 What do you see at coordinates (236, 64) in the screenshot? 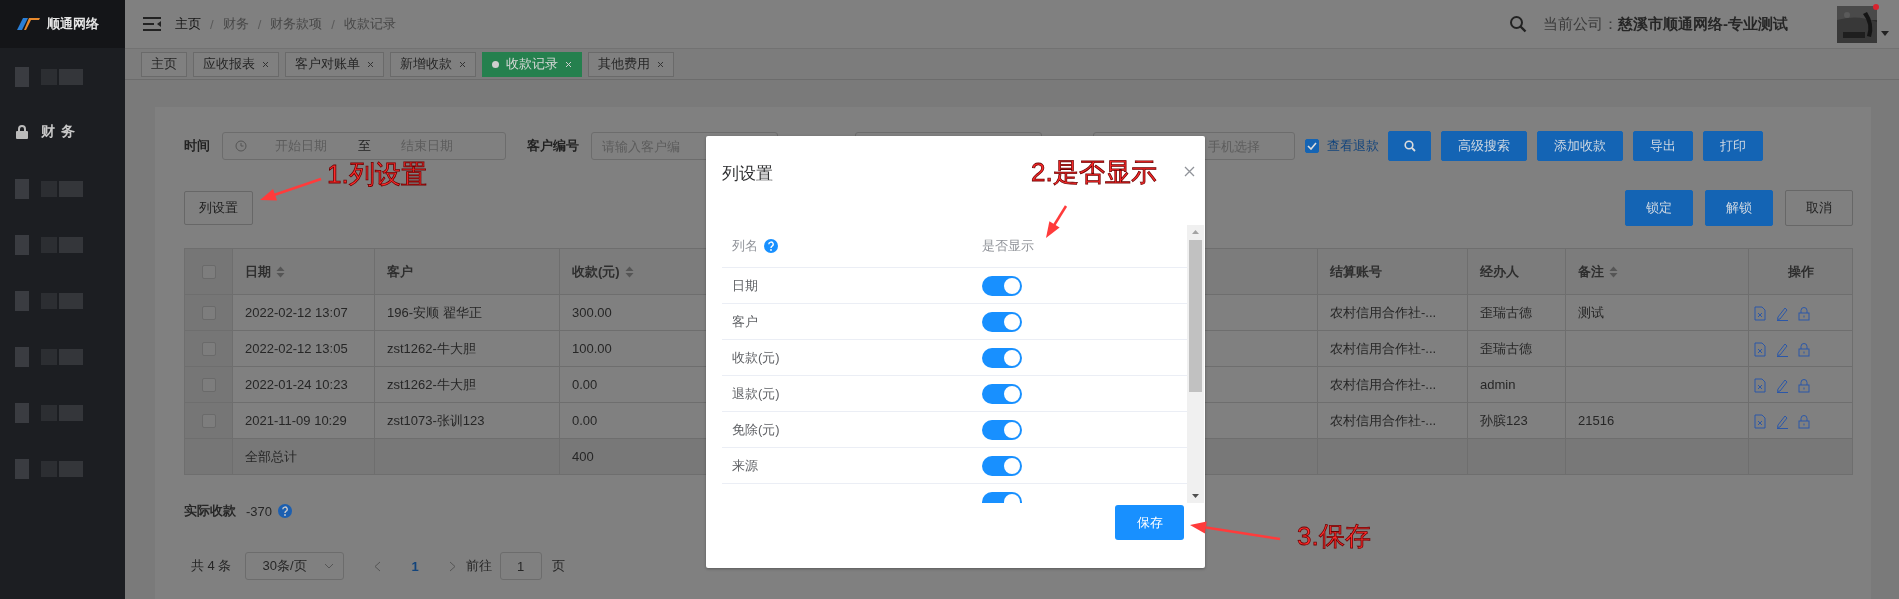
I see `tab: 应收报表` at bounding box center [236, 64].